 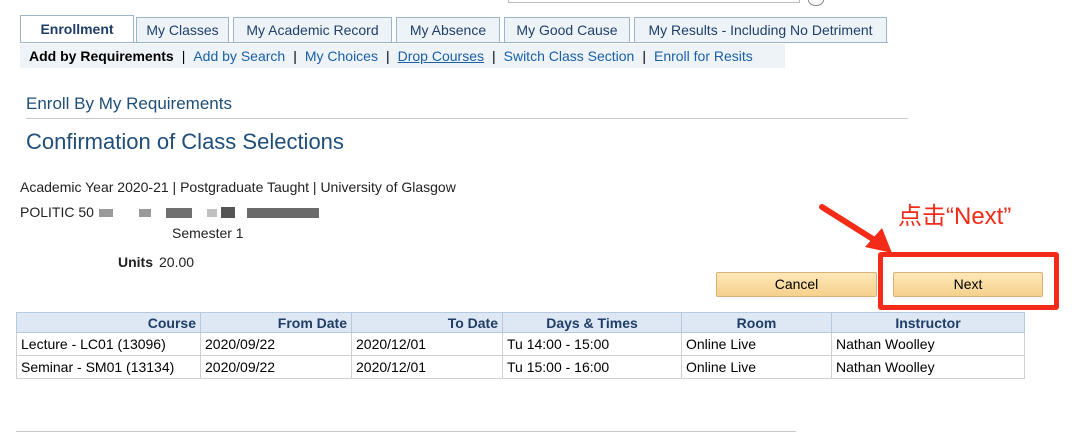 What do you see at coordinates (239, 56) in the screenshot?
I see `subnav-add-by-search: Add by Search` at bounding box center [239, 56].